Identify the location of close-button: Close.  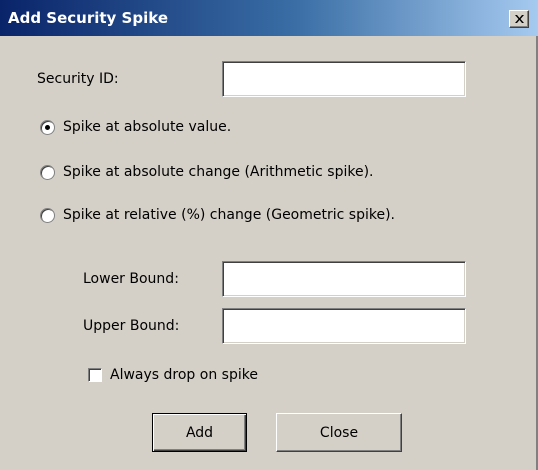
(339, 432).